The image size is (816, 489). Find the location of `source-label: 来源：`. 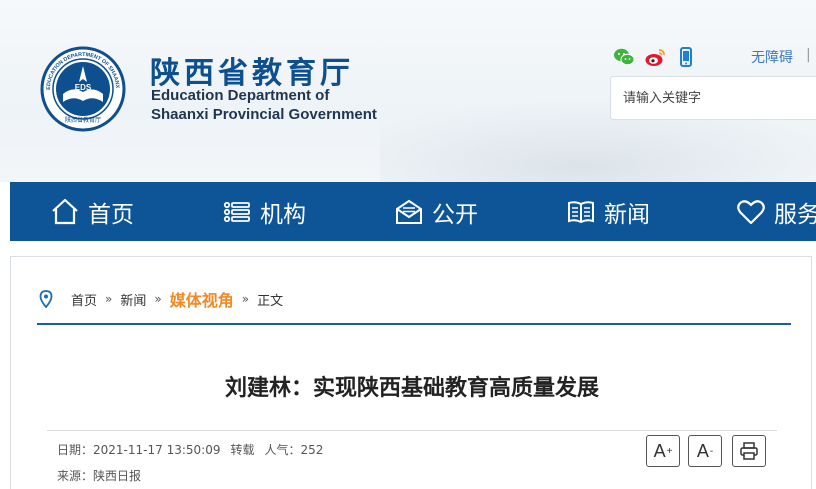

source-label: 来源： is located at coordinates (75, 476).